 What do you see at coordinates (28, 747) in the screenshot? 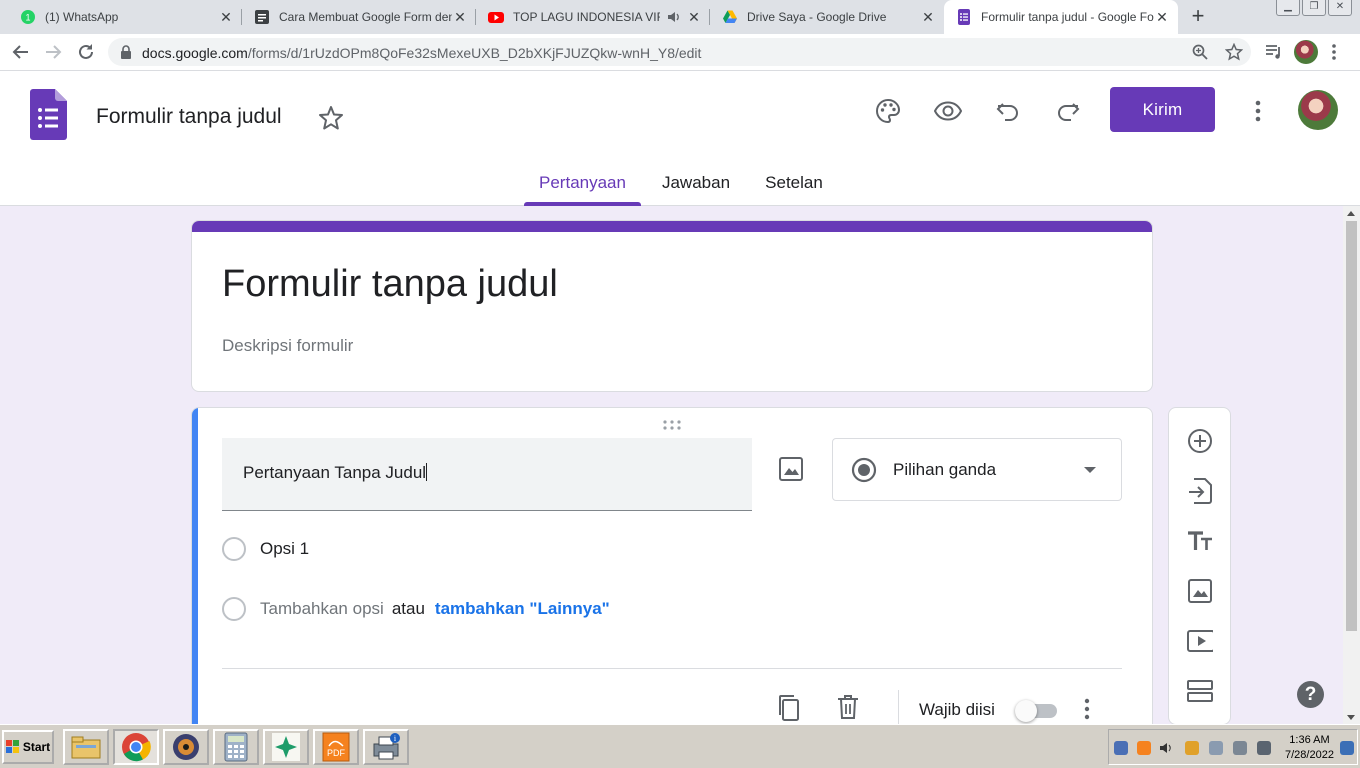
I see `start-button: Start` at bounding box center [28, 747].